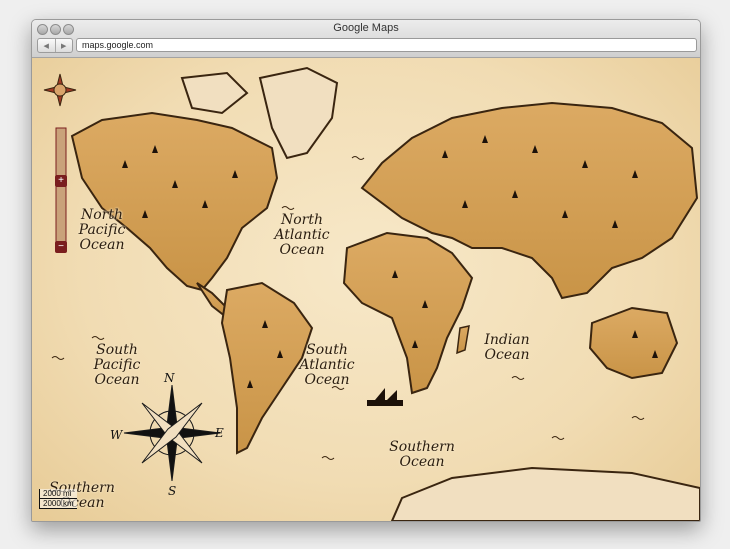 The height and width of the screenshot is (549, 730). I want to click on compass-e: E, so click(219, 433).